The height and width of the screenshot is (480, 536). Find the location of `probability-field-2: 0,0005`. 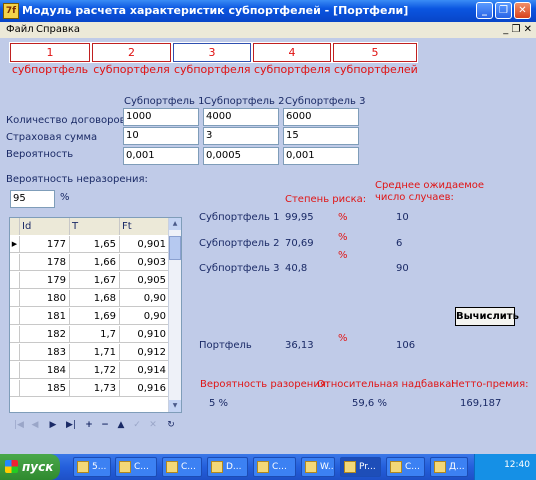

probability-field-2: 0,0005 is located at coordinates (241, 156).